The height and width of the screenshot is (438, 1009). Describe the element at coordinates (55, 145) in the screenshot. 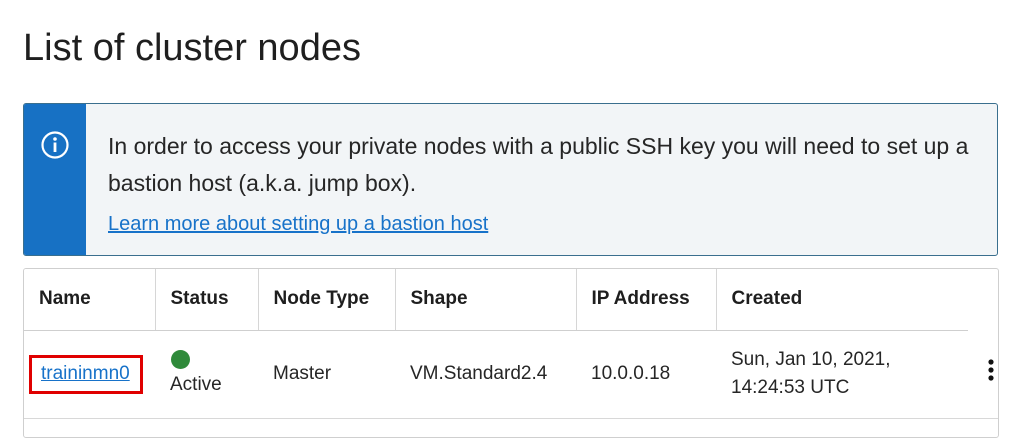

I see `info-icon` at that location.